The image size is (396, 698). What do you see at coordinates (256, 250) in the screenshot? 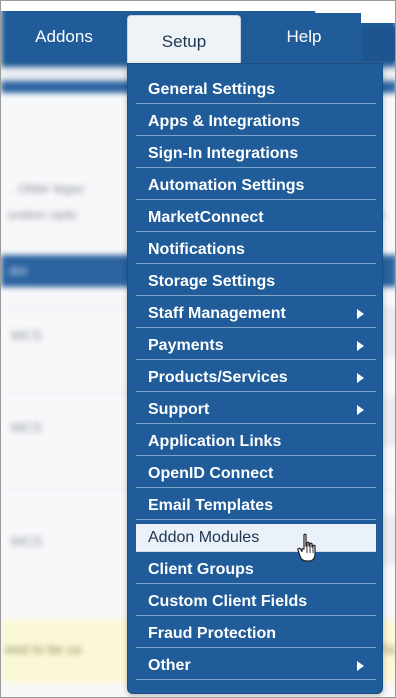
I see `menu-item-notifications: Notifications` at bounding box center [256, 250].